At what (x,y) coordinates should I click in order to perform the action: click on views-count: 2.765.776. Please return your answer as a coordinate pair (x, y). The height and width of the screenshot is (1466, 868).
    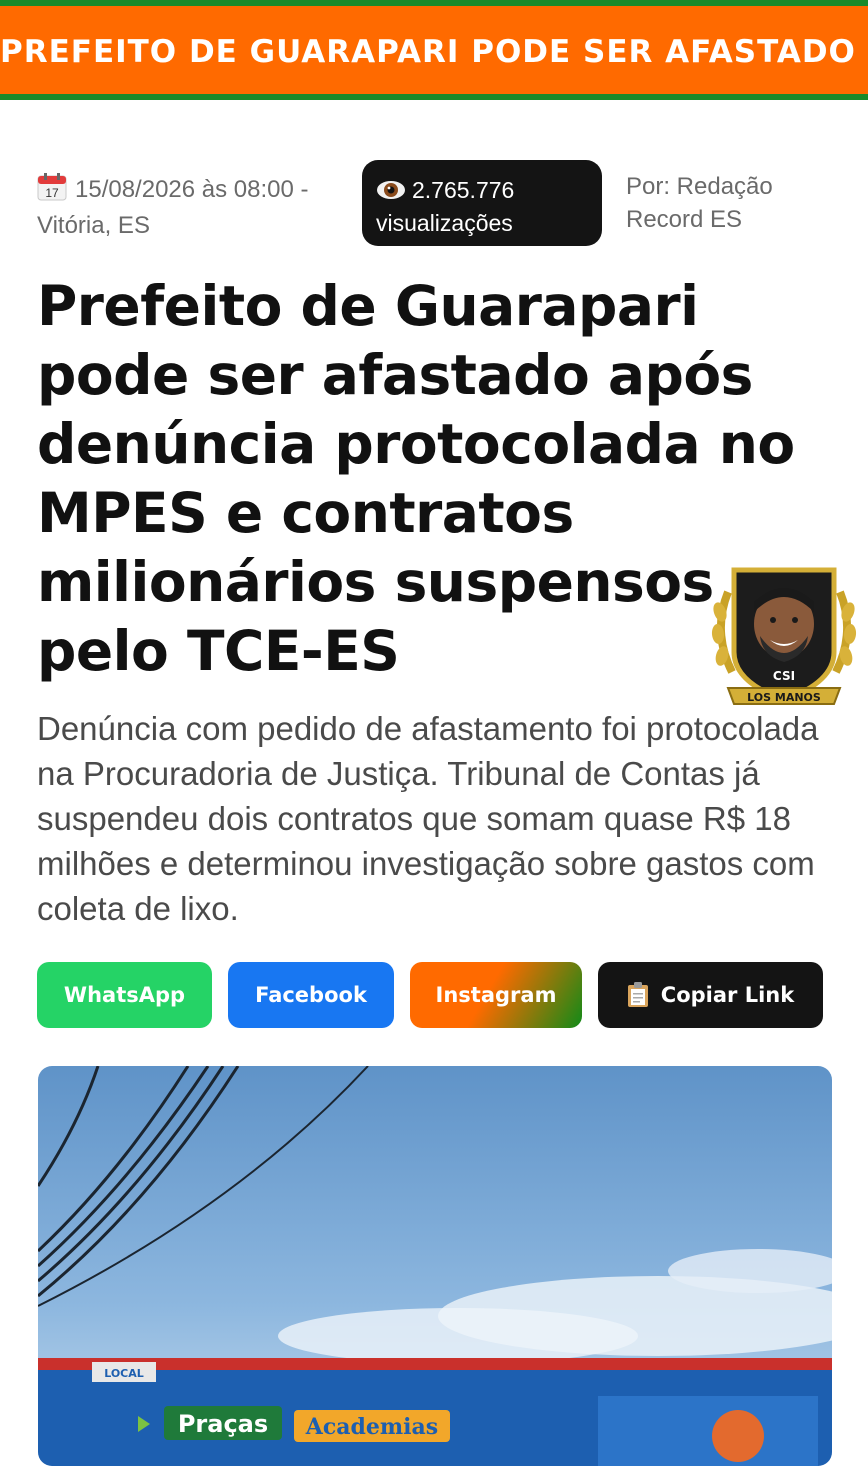
    Looking at the image, I should click on (463, 190).